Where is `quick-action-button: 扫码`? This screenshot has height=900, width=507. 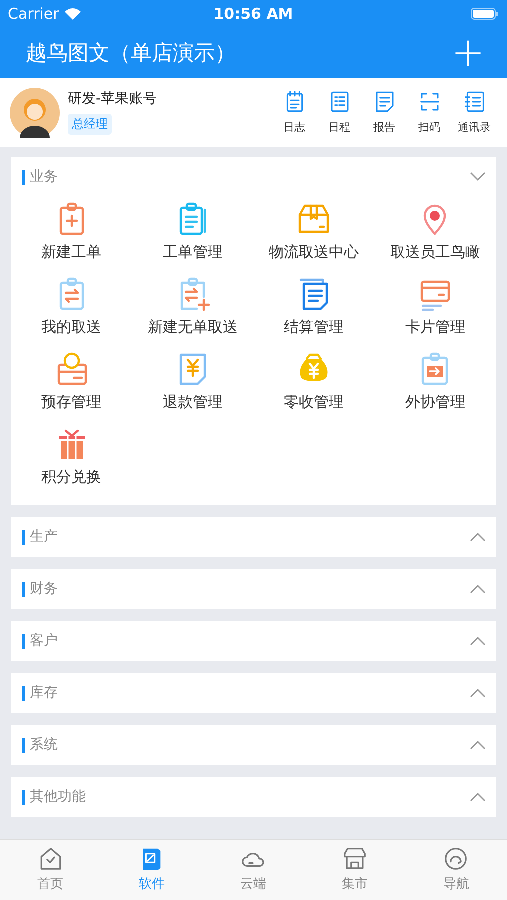
quick-action-button: 扫码 is located at coordinates (429, 112).